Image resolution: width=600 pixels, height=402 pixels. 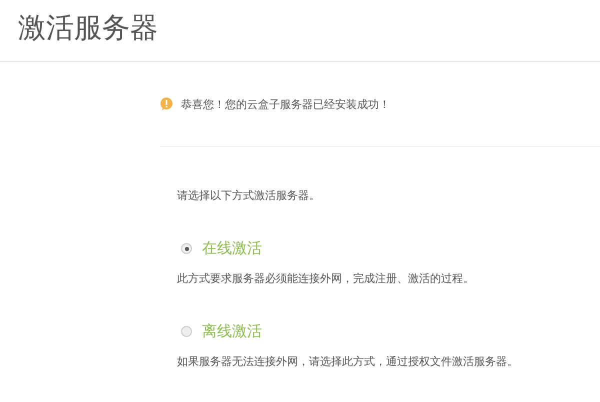 I want to click on success-message: 恭喜您！您的云盒子服务器已经安装成功！, so click(x=285, y=104).